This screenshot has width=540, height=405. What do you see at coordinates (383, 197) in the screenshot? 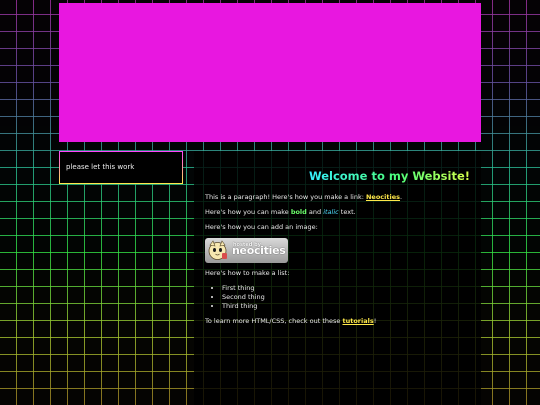
I see `neocities-link: Neocities` at bounding box center [383, 197].